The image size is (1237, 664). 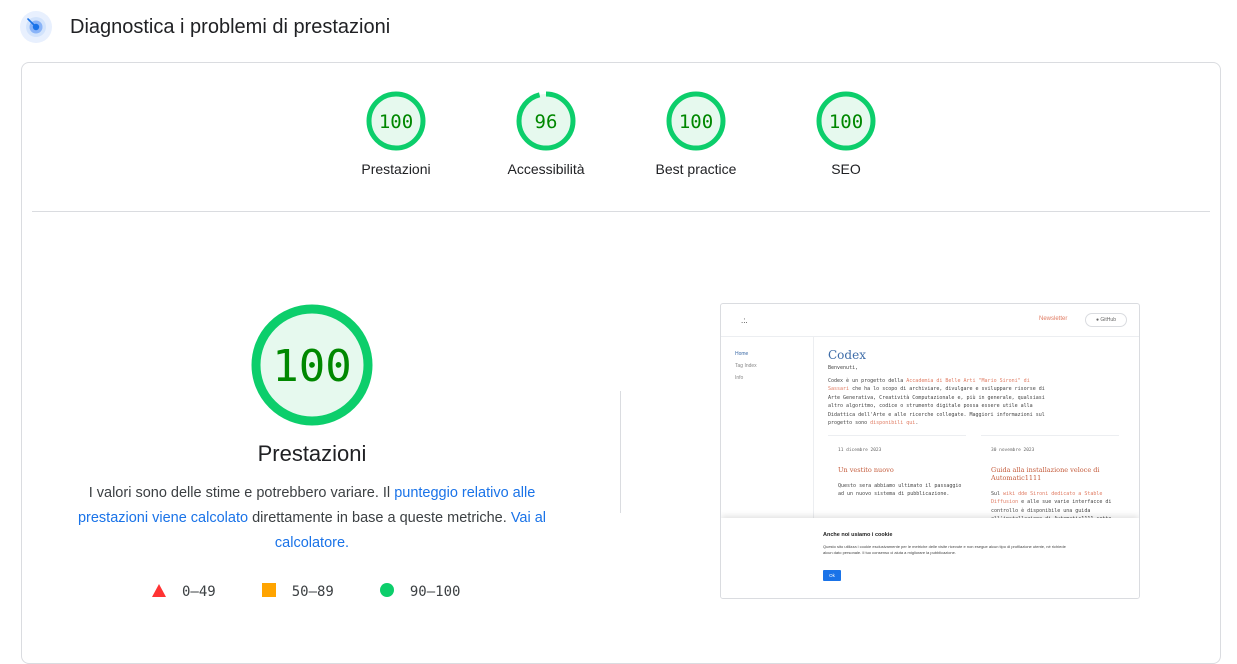 I want to click on main-score: 100, so click(x=311, y=366).